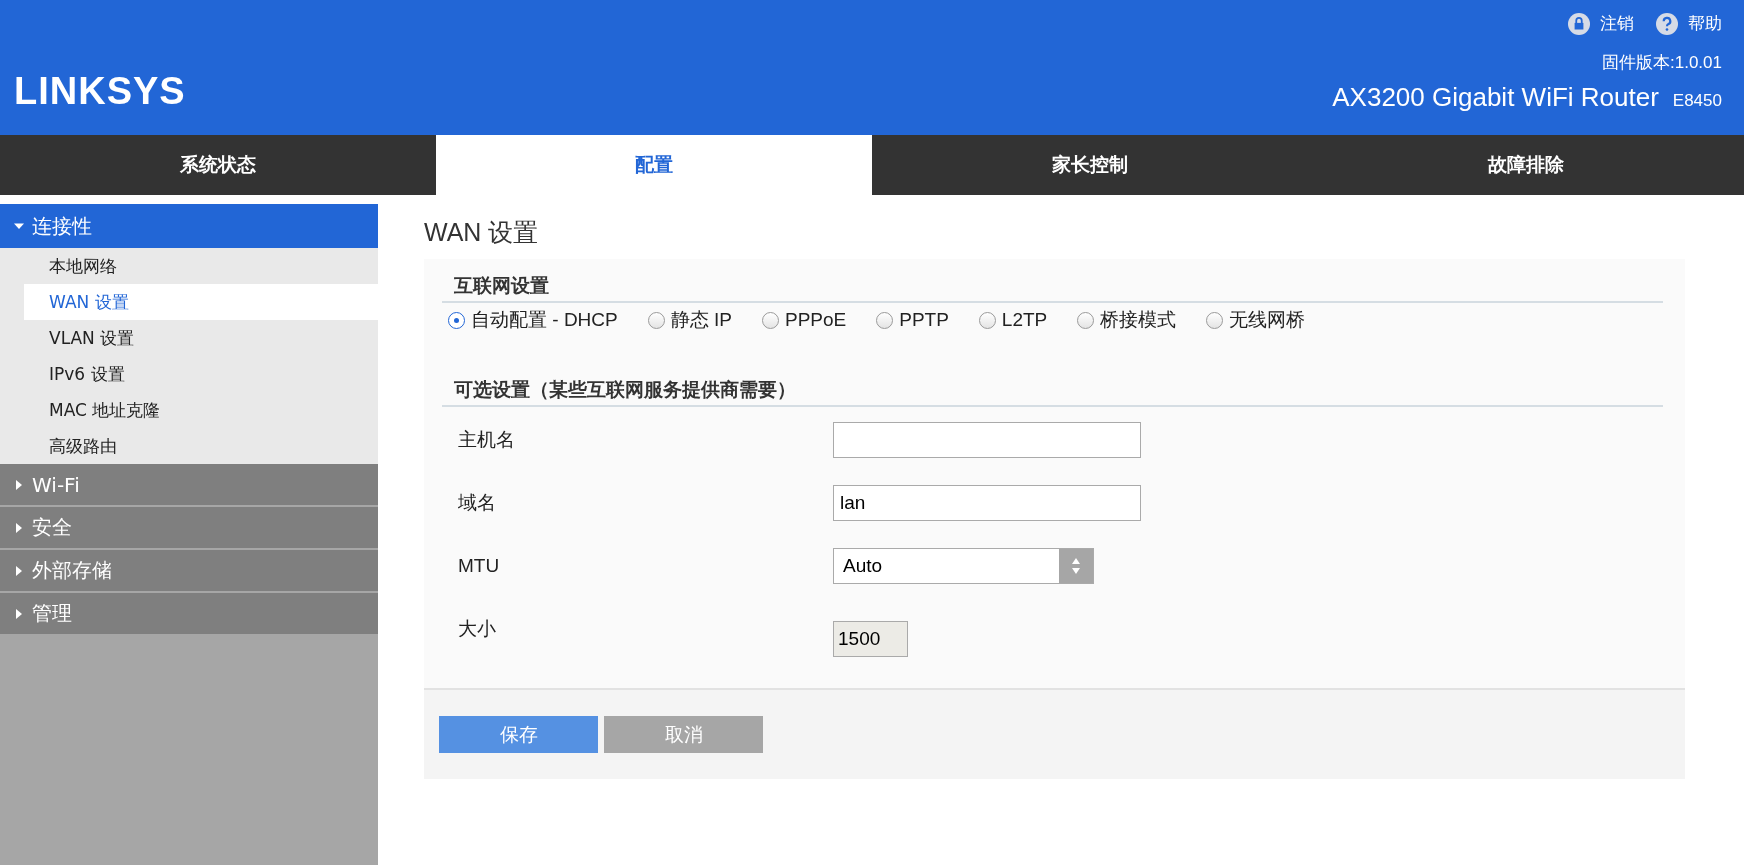  I want to click on help-icon, so click(1667, 23).